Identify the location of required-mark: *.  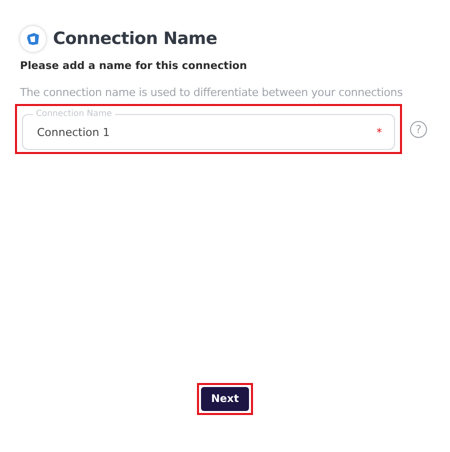
(379, 132).